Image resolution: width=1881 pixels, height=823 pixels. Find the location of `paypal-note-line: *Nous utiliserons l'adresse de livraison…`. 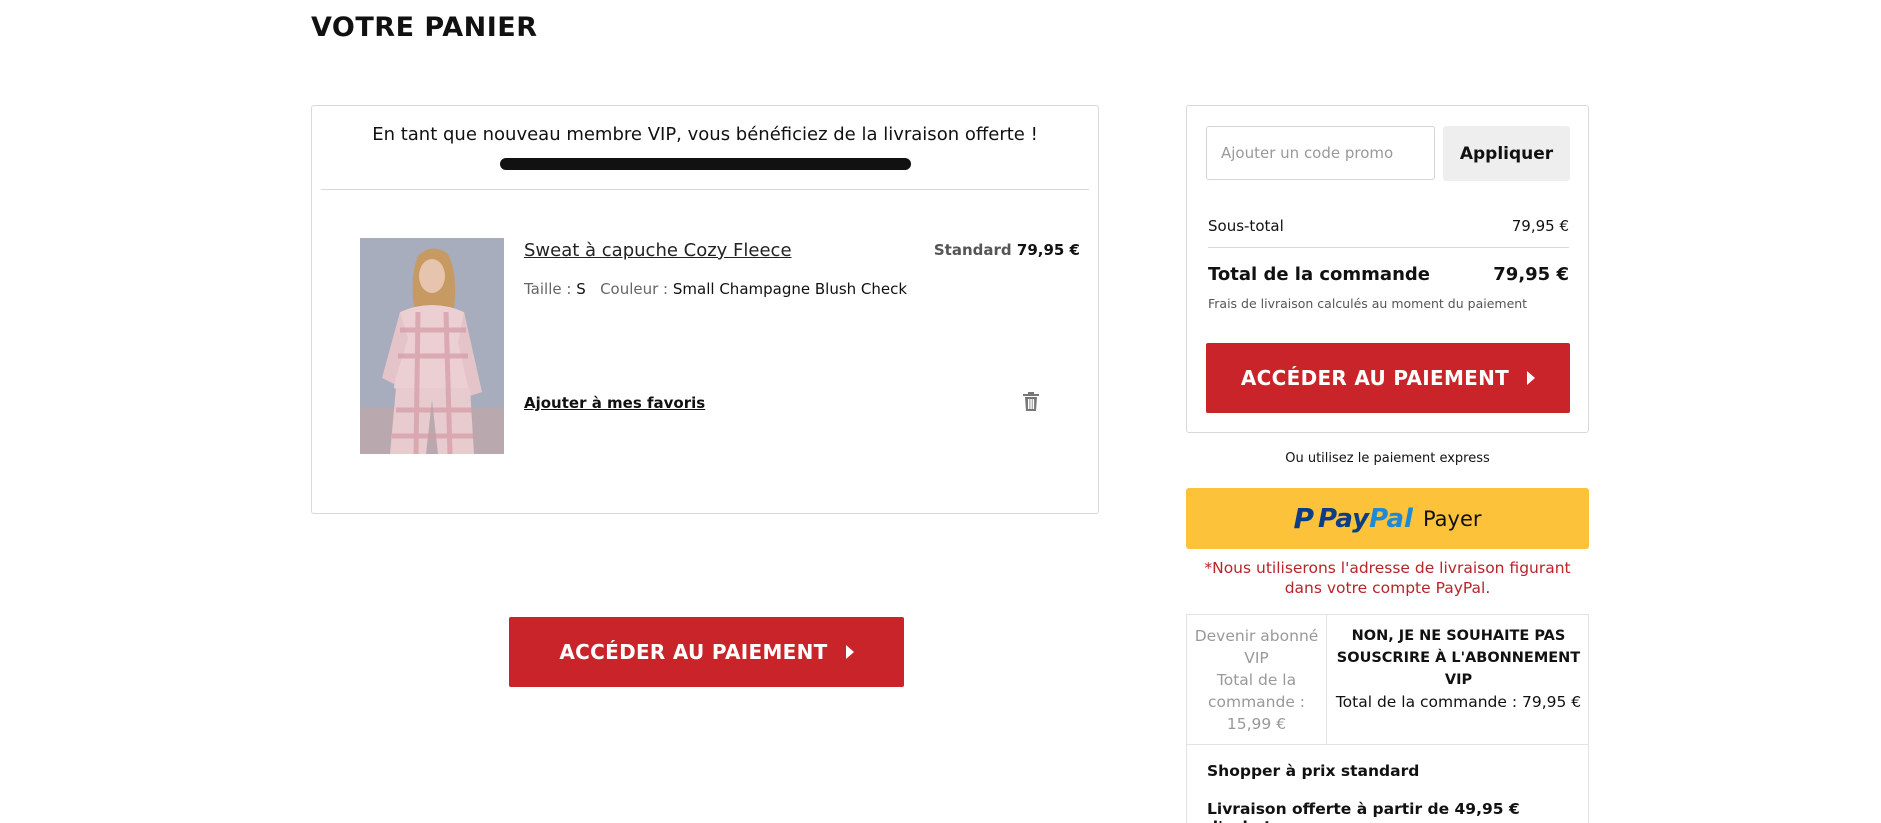

paypal-note-line: *Nous utiliserons l'adresse de livraison… is located at coordinates (1387, 568).